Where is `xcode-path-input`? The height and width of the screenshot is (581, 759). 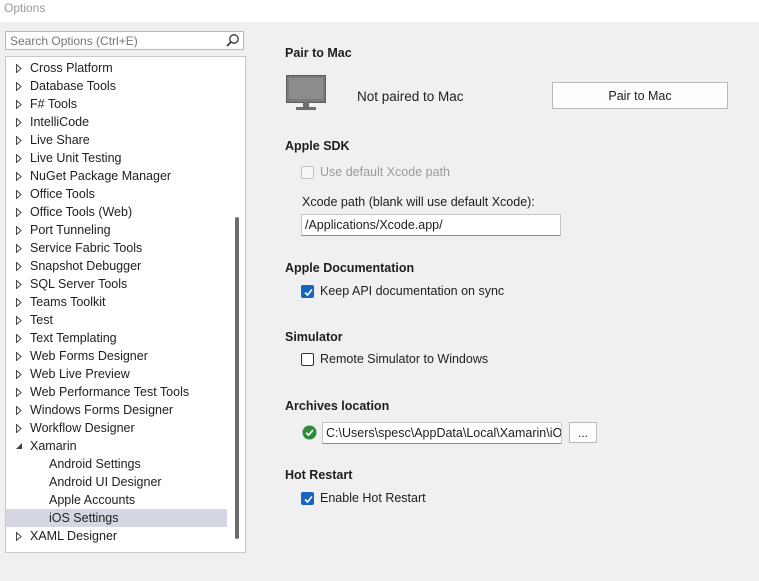 xcode-path-input is located at coordinates (431, 225).